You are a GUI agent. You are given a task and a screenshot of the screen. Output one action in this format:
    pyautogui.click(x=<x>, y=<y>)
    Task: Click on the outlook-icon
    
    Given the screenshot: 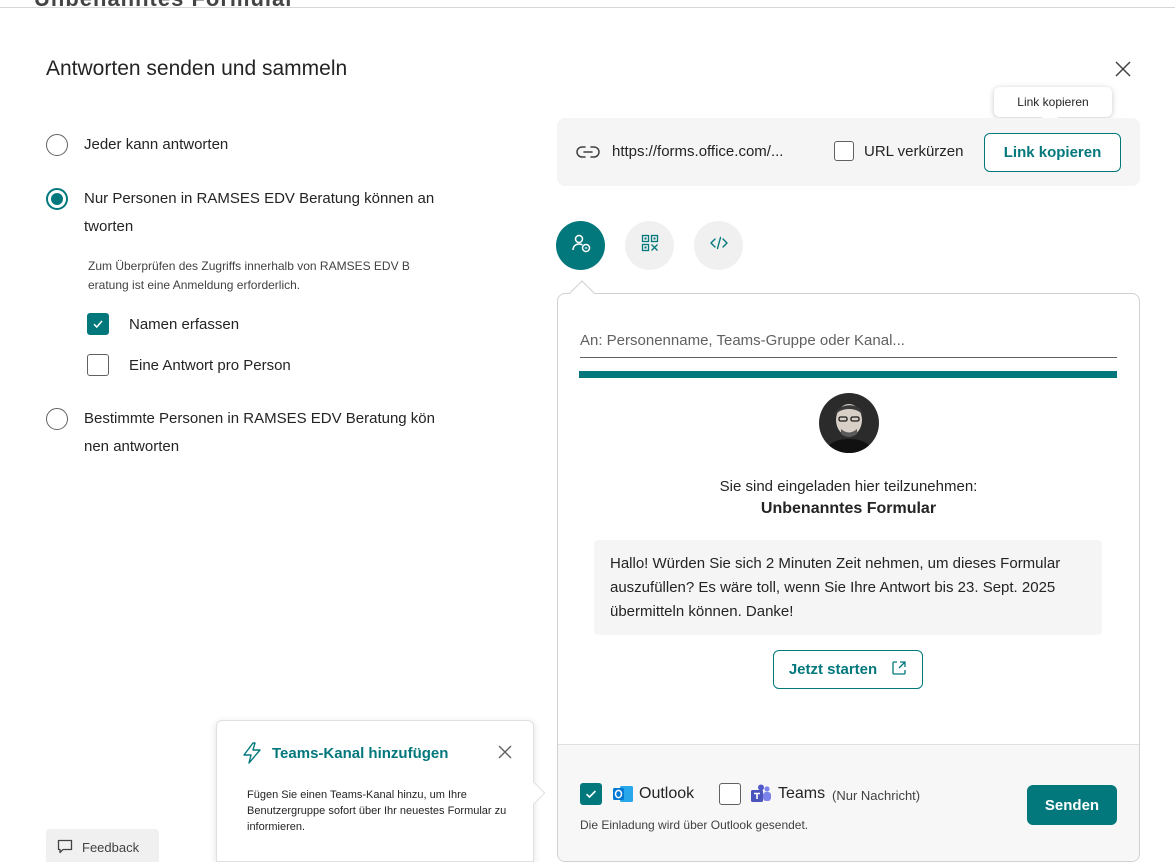 What is the action you would take?
    pyautogui.click(x=623, y=796)
    